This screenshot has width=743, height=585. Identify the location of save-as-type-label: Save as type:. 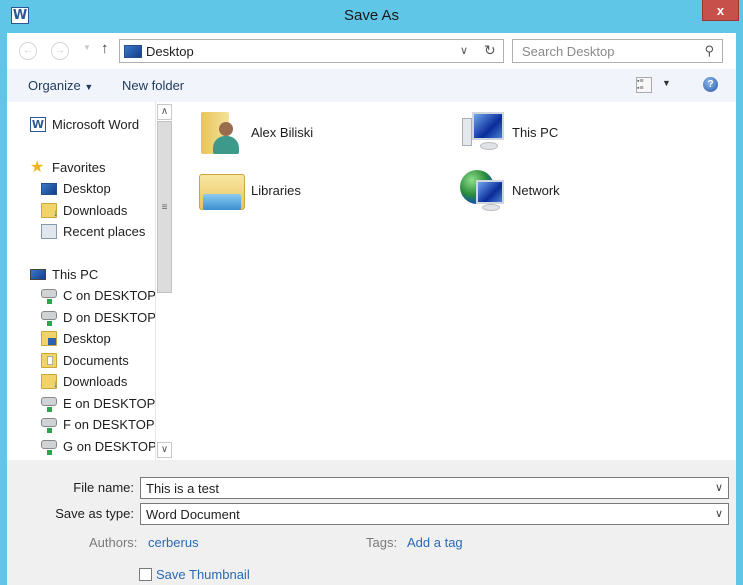
(94, 513).